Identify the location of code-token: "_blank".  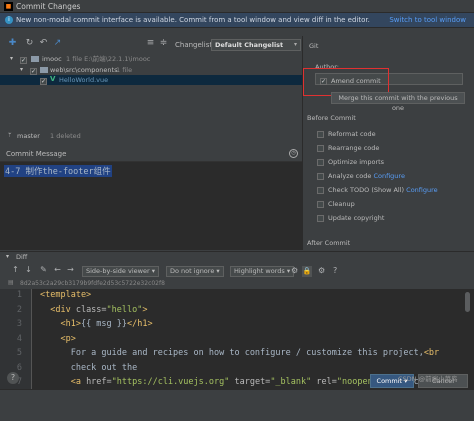
(291, 382).